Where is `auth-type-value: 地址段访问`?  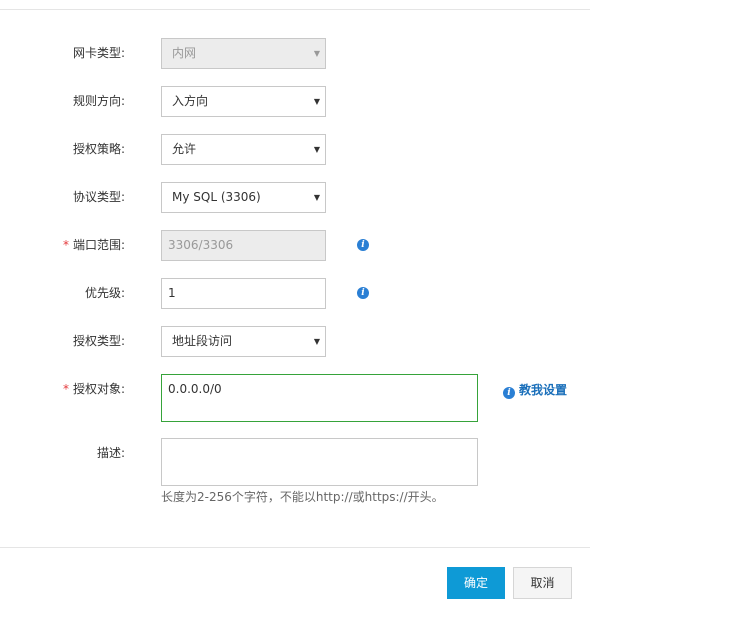
auth-type-value: 地址段访问 is located at coordinates (202, 341).